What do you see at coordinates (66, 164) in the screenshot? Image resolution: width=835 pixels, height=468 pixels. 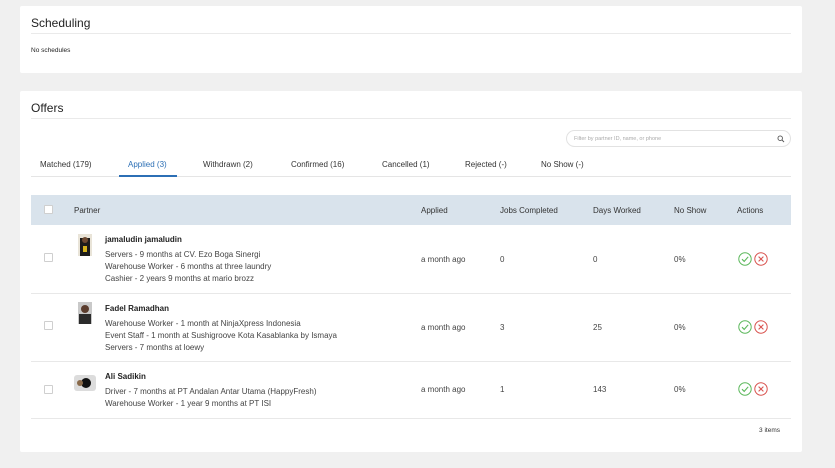 I see `tab-matched: Matched (179)` at bounding box center [66, 164].